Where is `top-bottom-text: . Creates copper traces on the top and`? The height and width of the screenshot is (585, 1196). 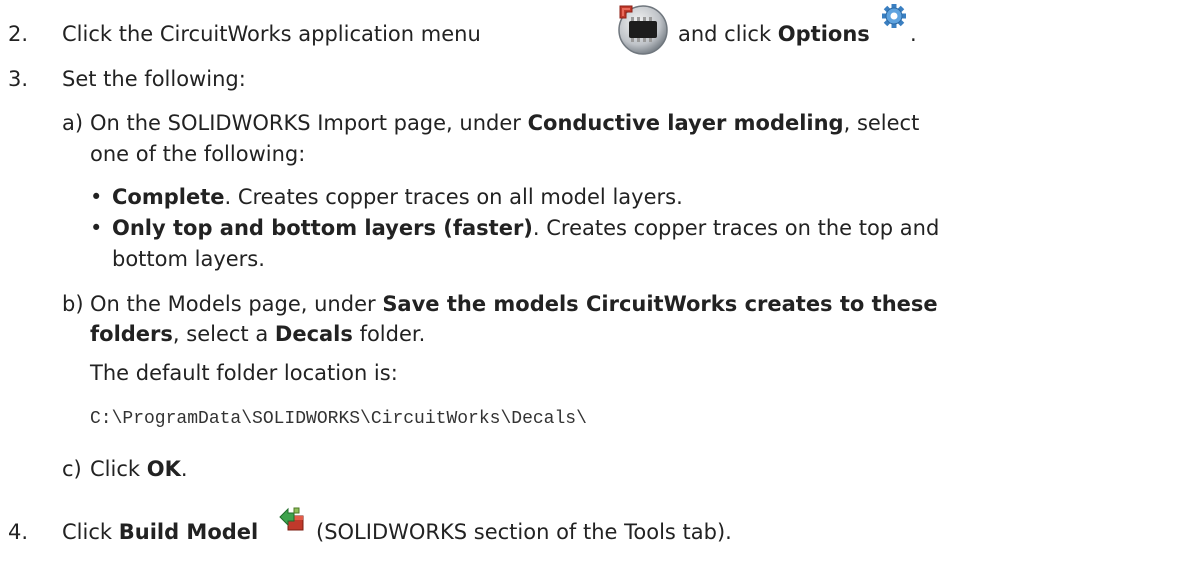 top-bottom-text: . Creates copper traces on the top and is located at coordinates (736, 228).